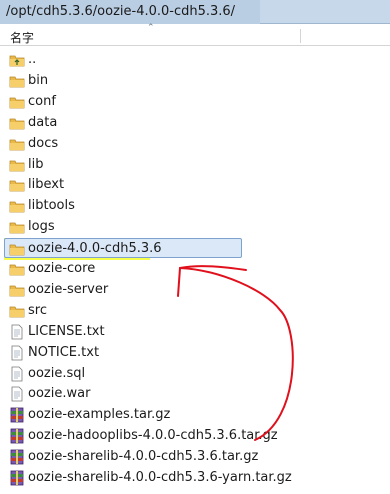 This screenshot has width=390, height=494. Describe the element at coordinates (150, 81) in the screenshot. I see `folder-item: bin` at that location.